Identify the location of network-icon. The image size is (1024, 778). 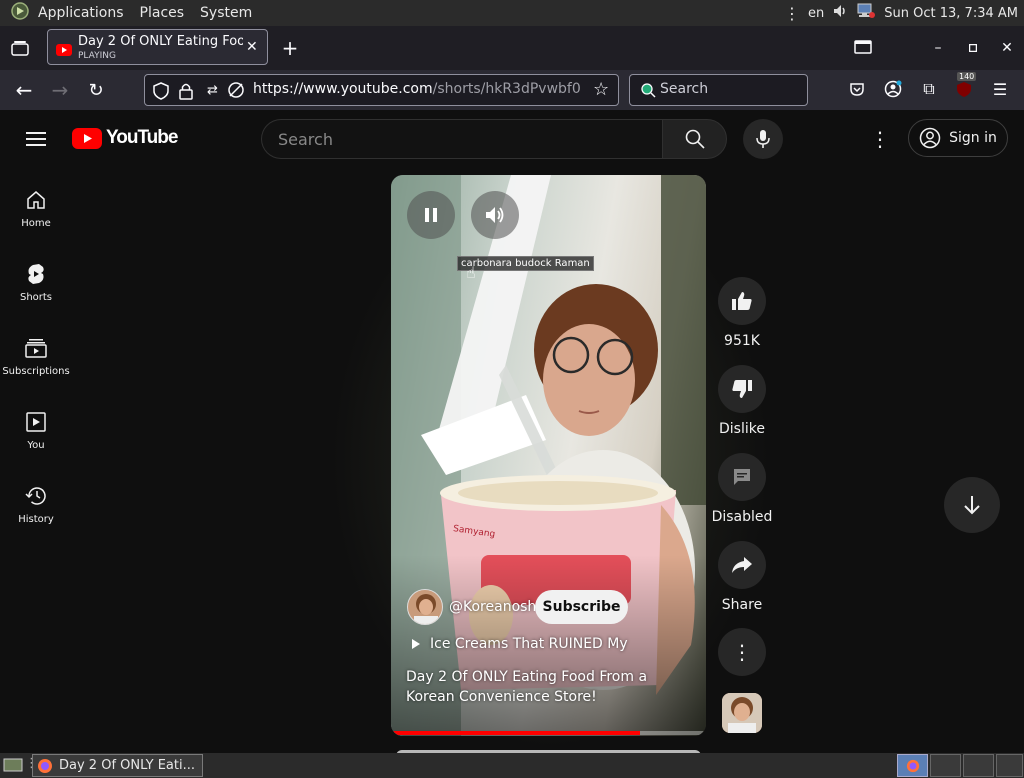
(866, 13).